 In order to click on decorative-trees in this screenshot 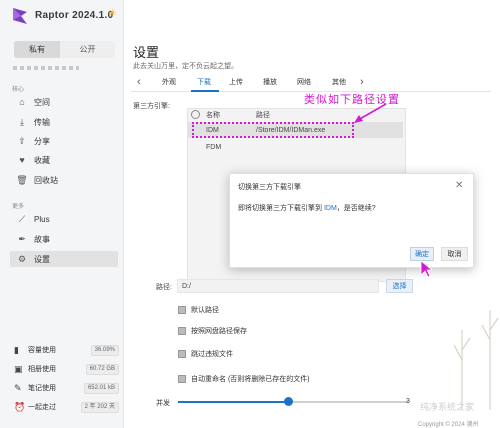, I will do `click(476, 360)`.